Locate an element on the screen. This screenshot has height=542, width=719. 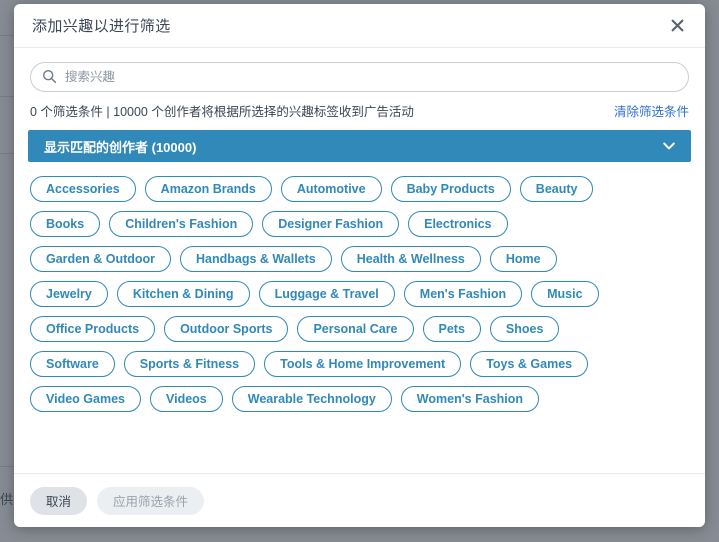
interest-tag: Women's Fashion is located at coordinates (470, 399).